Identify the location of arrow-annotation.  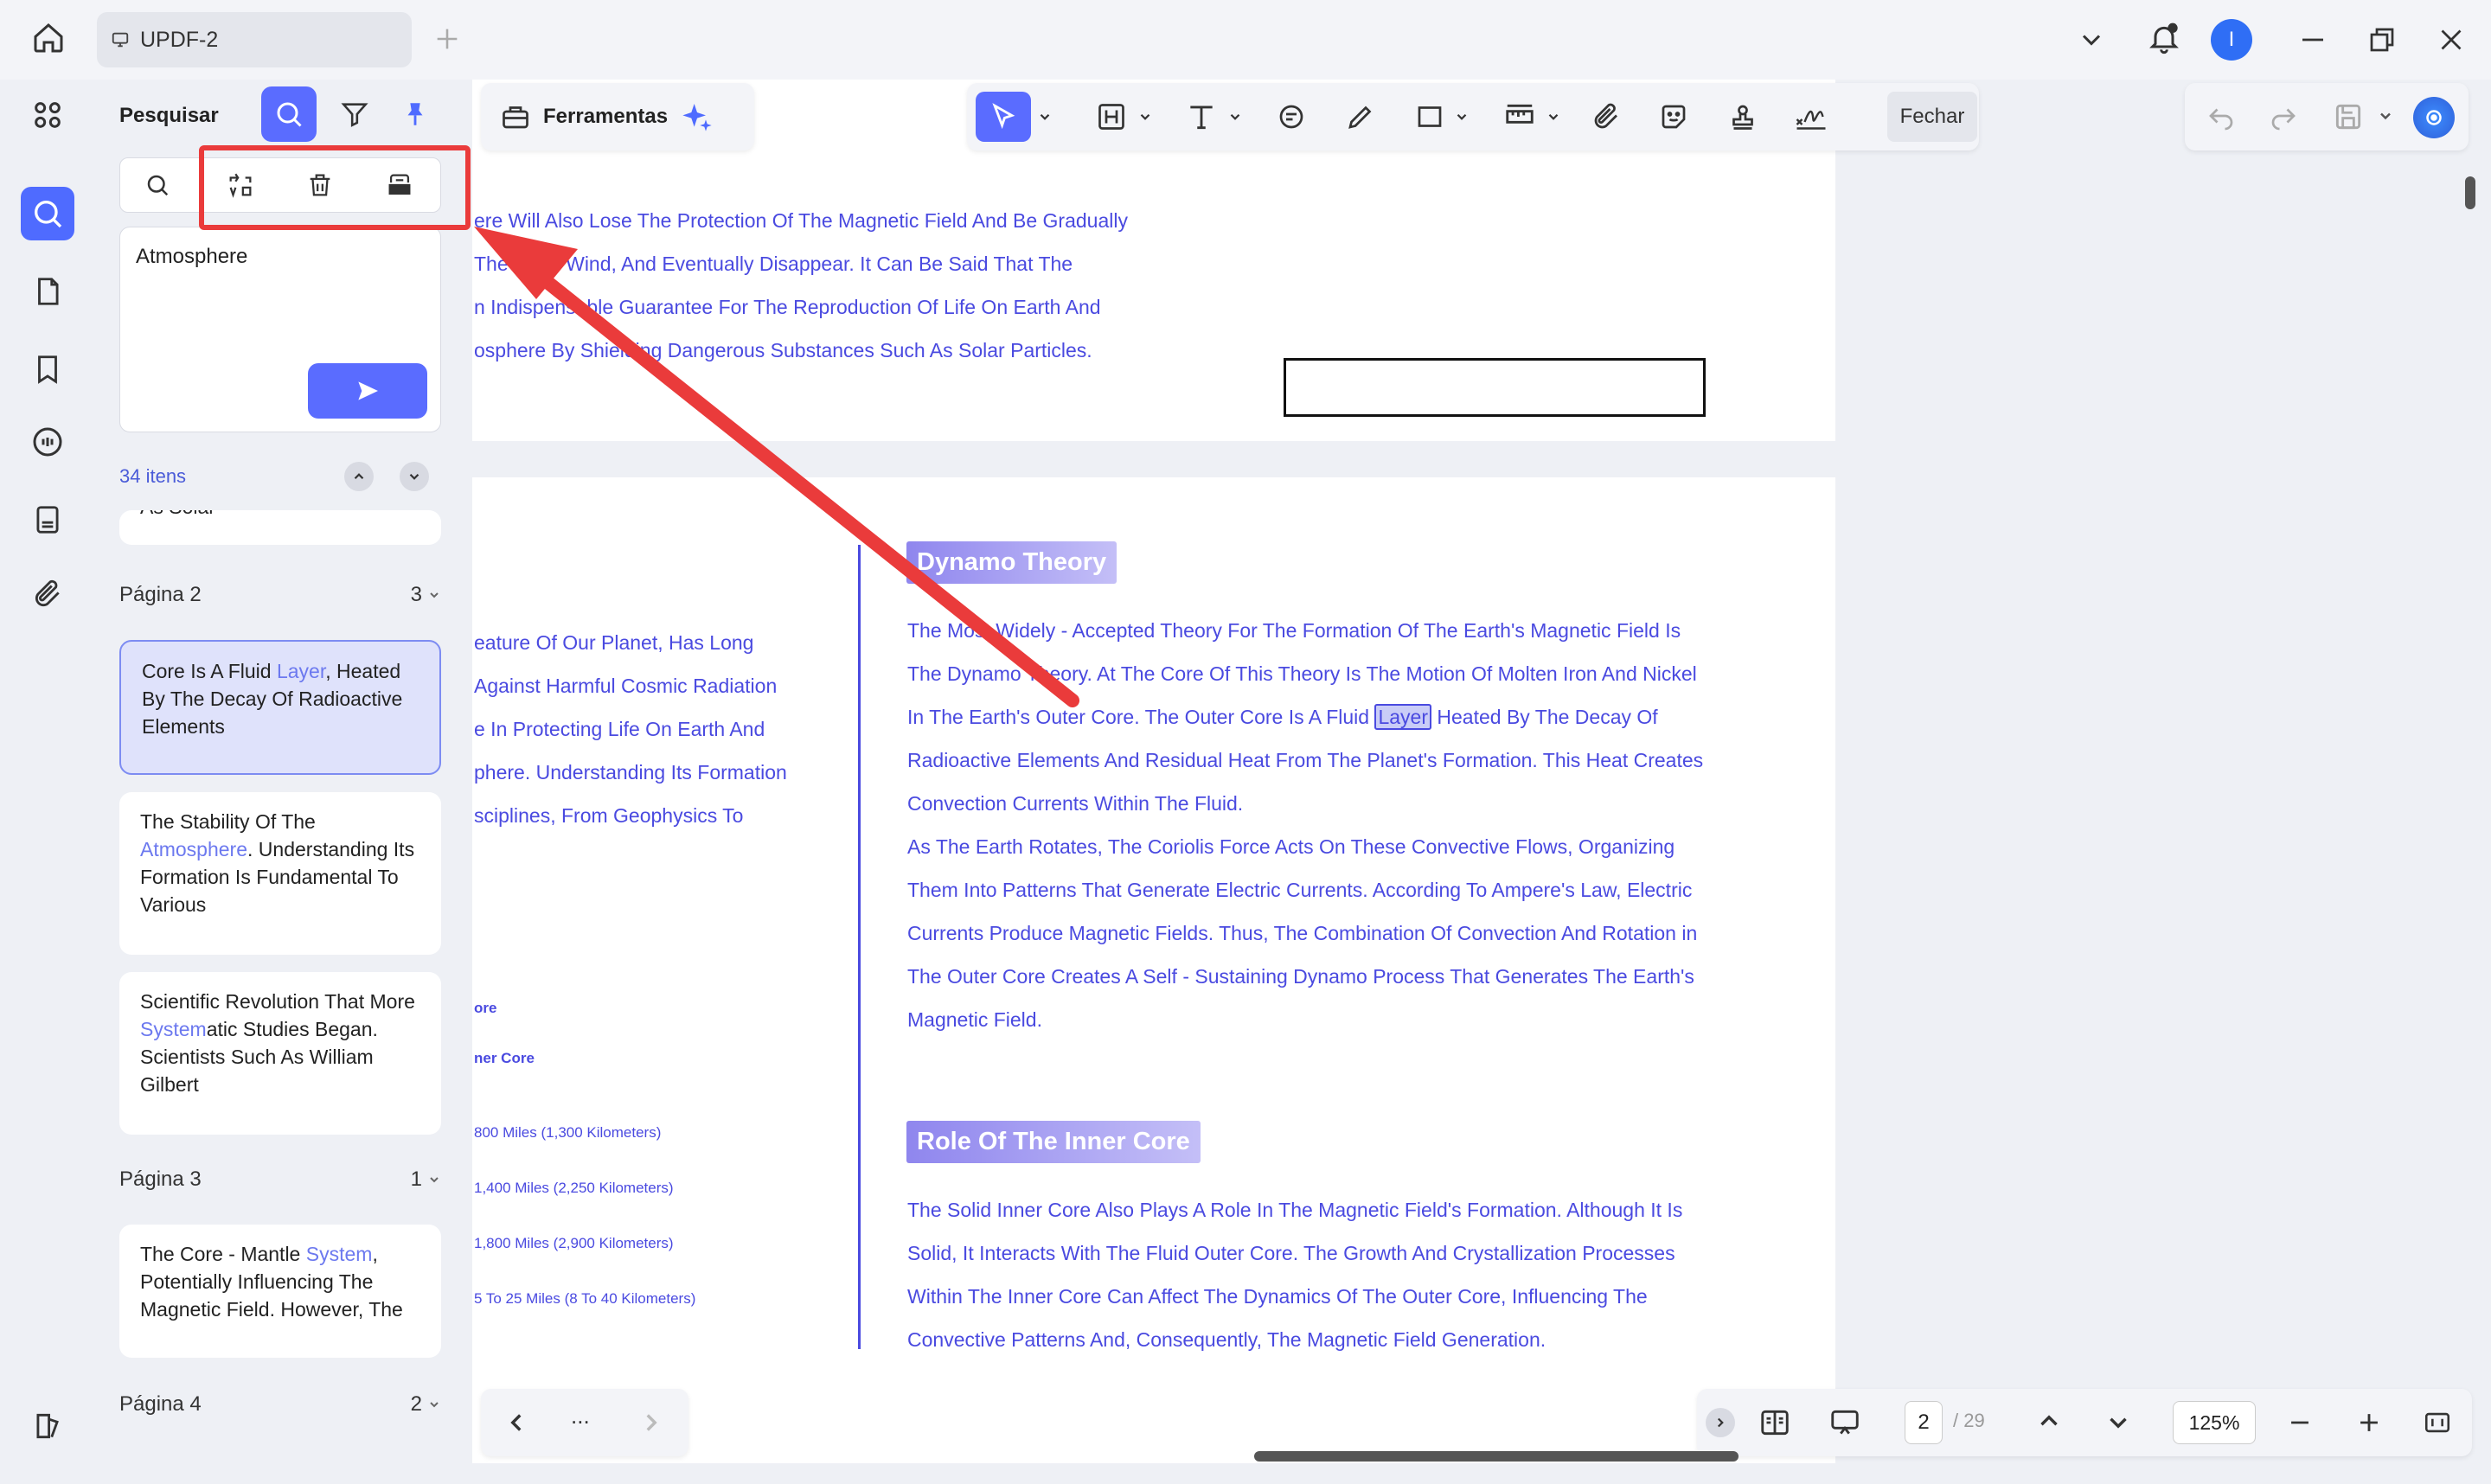
(776, 467).